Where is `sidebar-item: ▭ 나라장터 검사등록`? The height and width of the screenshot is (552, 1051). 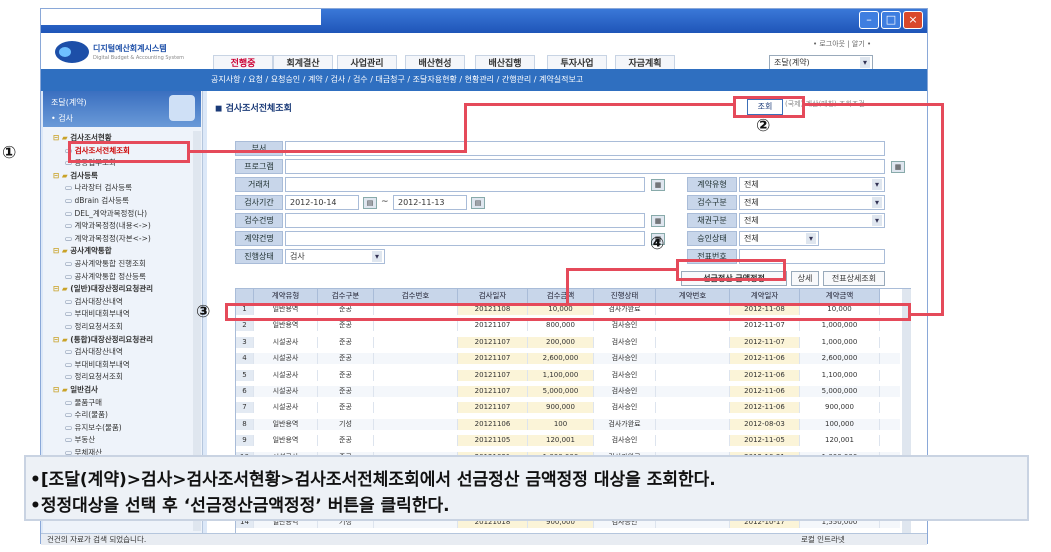 sidebar-item: ▭ 나라장터 검사등록 is located at coordinates (98, 188).